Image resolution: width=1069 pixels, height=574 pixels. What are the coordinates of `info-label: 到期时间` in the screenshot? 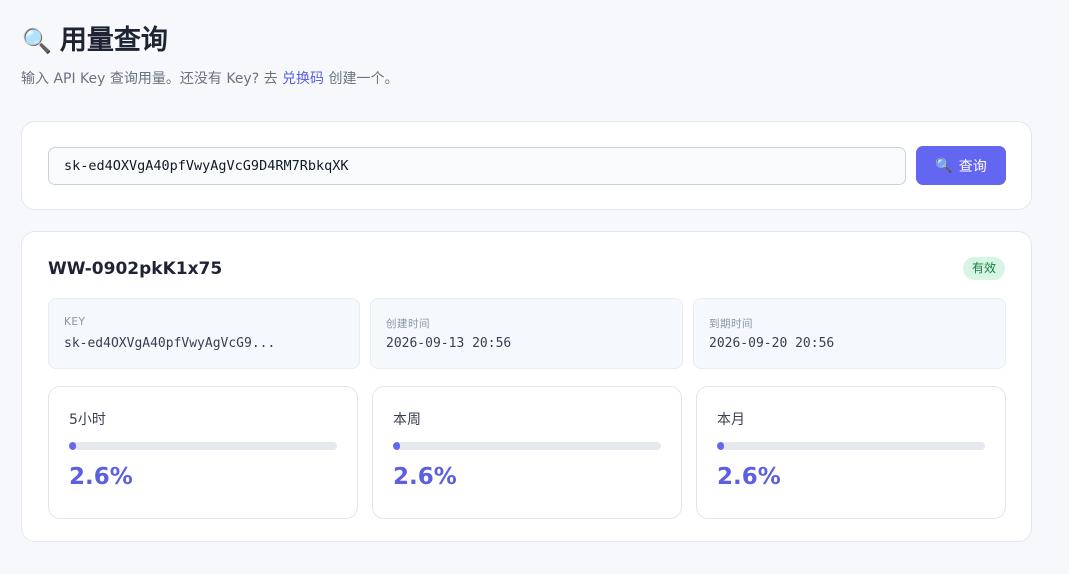 It's located at (731, 324).